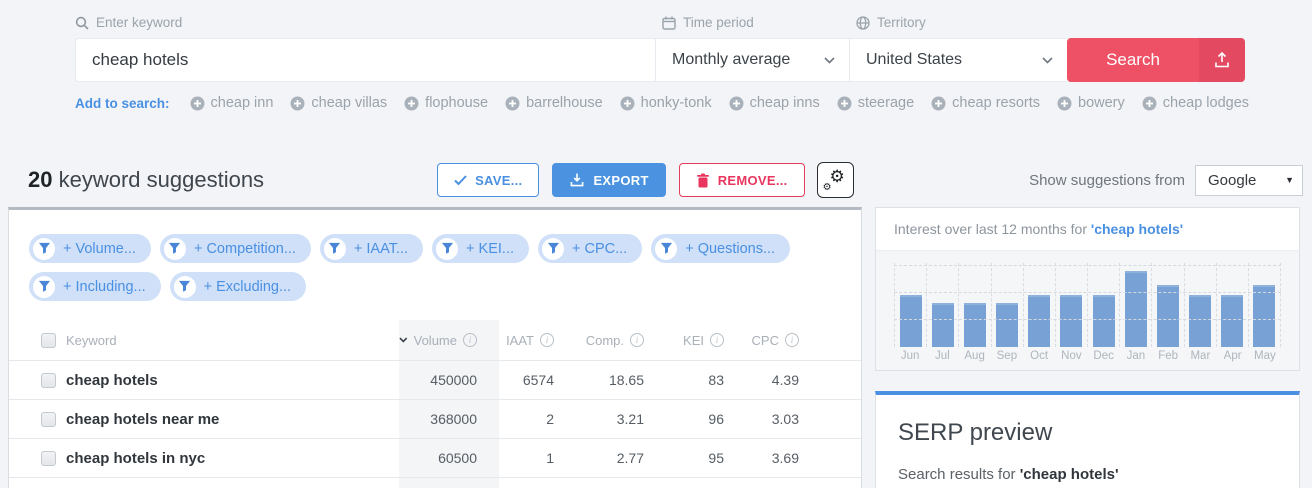  What do you see at coordinates (875, 103) in the screenshot?
I see `keyword-suggestion-chip: steerage` at bounding box center [875, 103].